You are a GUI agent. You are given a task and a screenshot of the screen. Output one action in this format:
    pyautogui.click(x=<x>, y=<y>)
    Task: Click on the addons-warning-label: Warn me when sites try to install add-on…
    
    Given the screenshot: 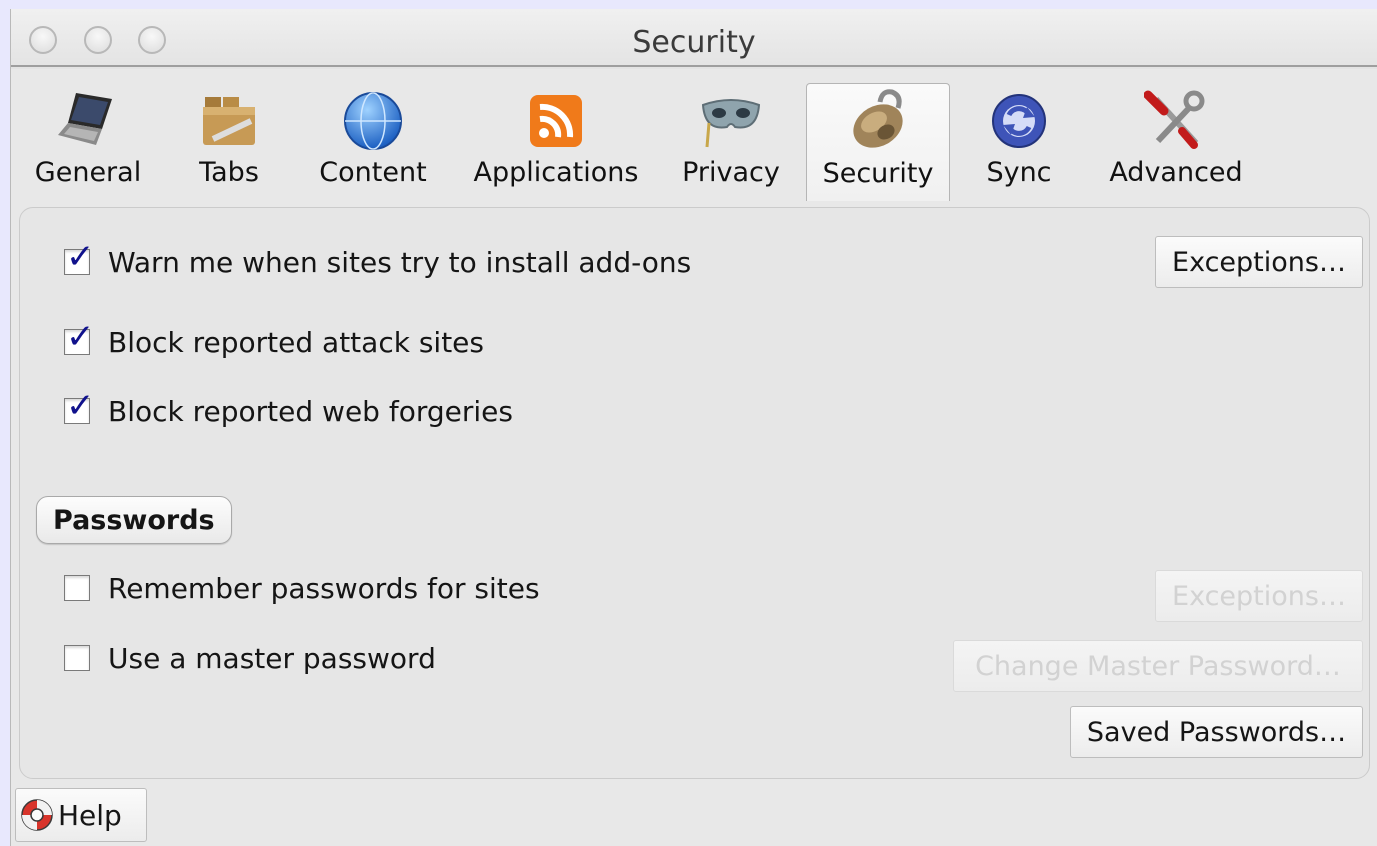 What is the action you would take?
    pyautogui.click(x=400, y=262)
    